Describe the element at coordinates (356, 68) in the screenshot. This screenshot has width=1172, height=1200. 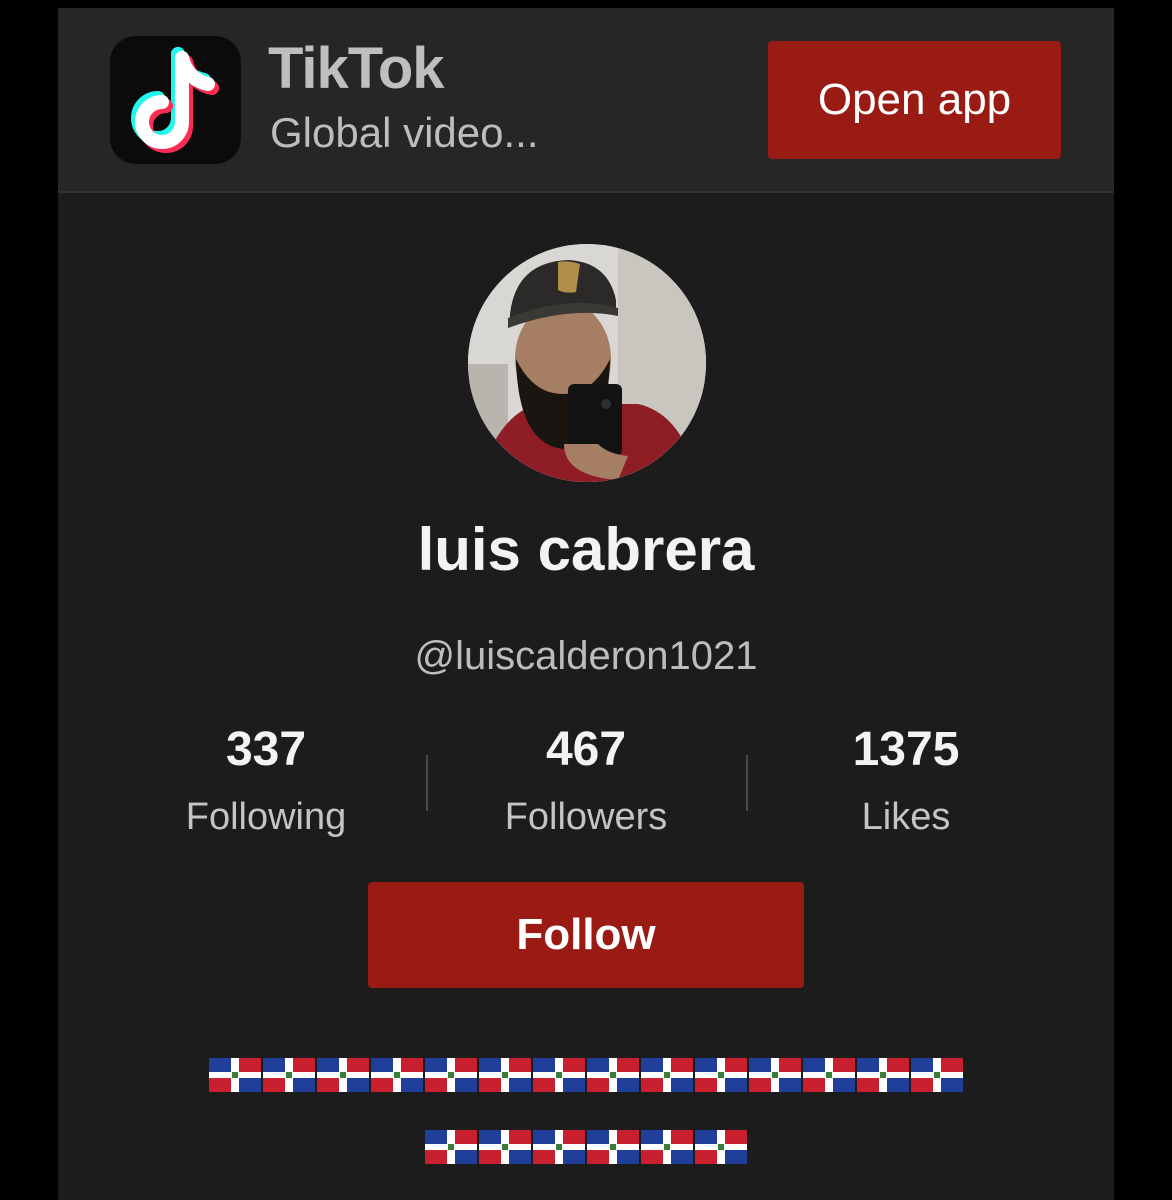
I see `app-name: TikTok` at that location.